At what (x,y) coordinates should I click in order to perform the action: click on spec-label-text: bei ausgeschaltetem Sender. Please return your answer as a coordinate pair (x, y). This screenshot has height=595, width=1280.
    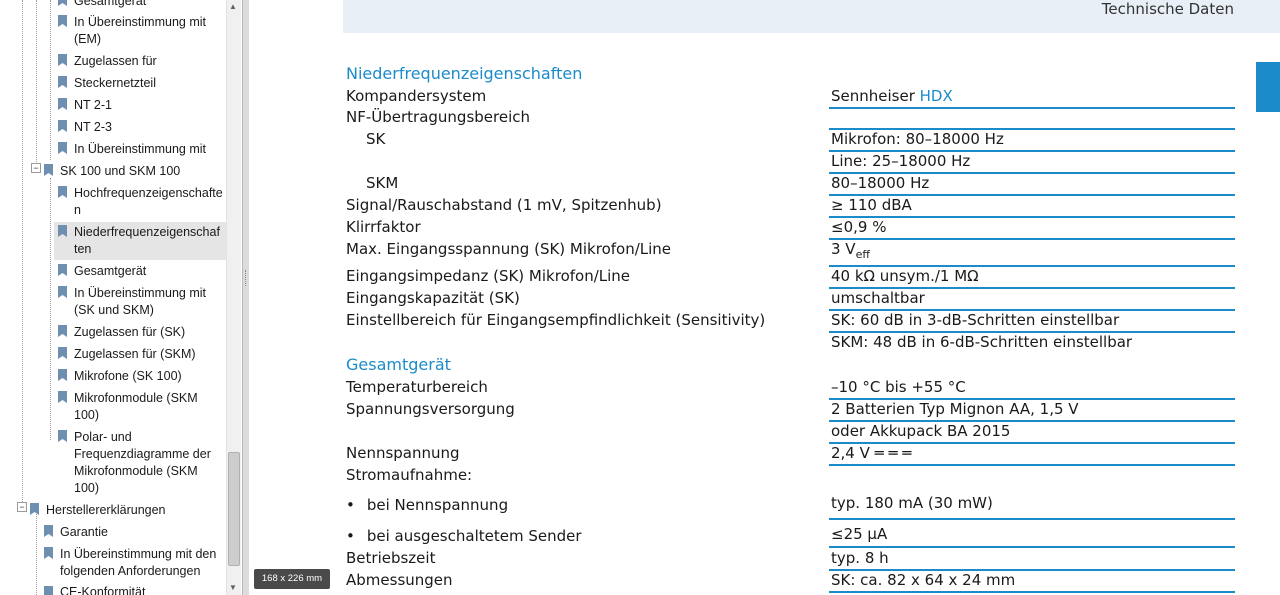
    Looking at the image, I should click on (474, 536).